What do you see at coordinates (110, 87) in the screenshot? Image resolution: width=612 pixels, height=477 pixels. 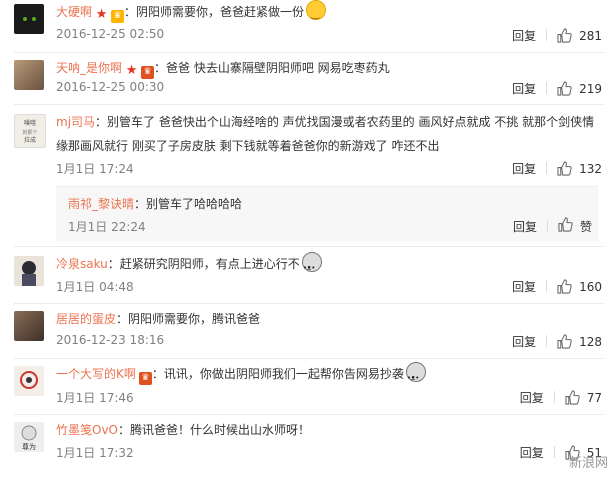 I see `comment-time: 2016-12-25 00:30` at bounding box center [110, 87].